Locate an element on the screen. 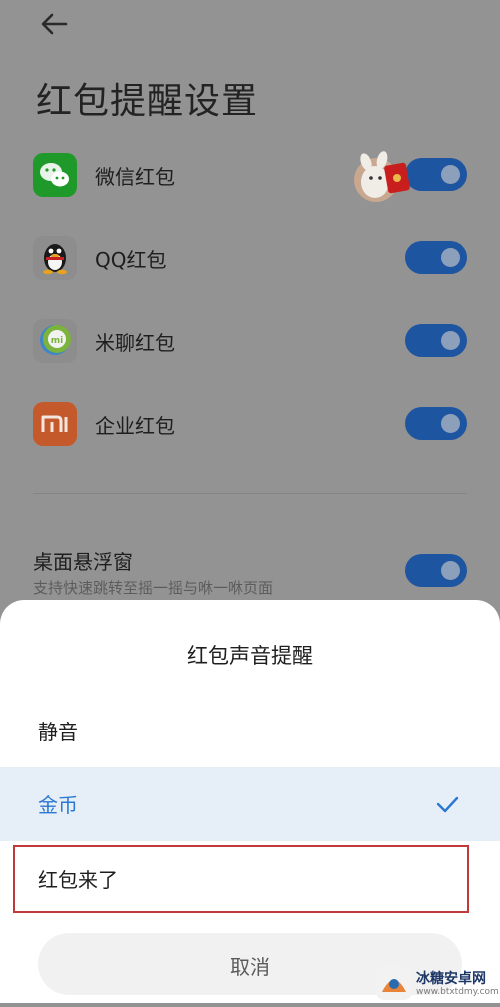  svg-text: mi is located at coordinates (57, 341).